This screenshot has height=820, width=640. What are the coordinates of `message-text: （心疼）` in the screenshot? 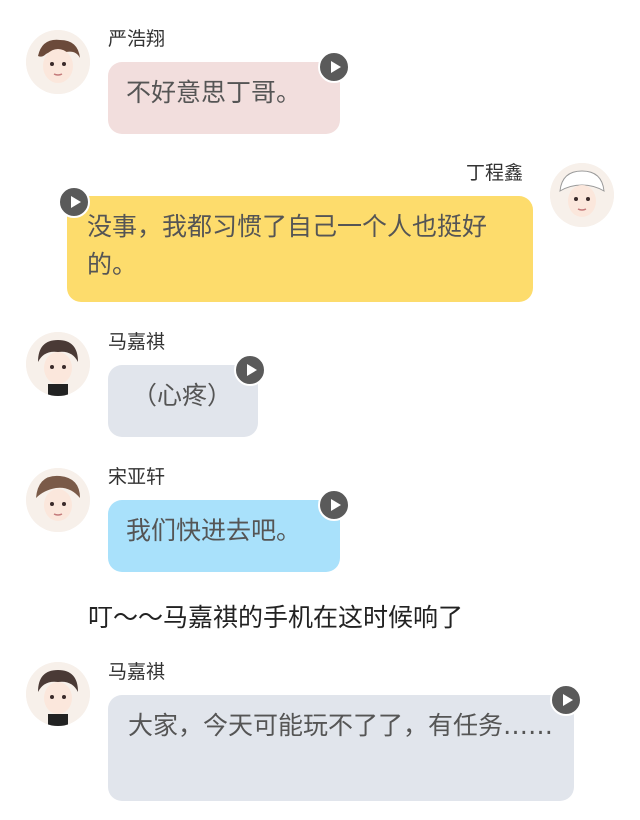 It's located at (182, 395).